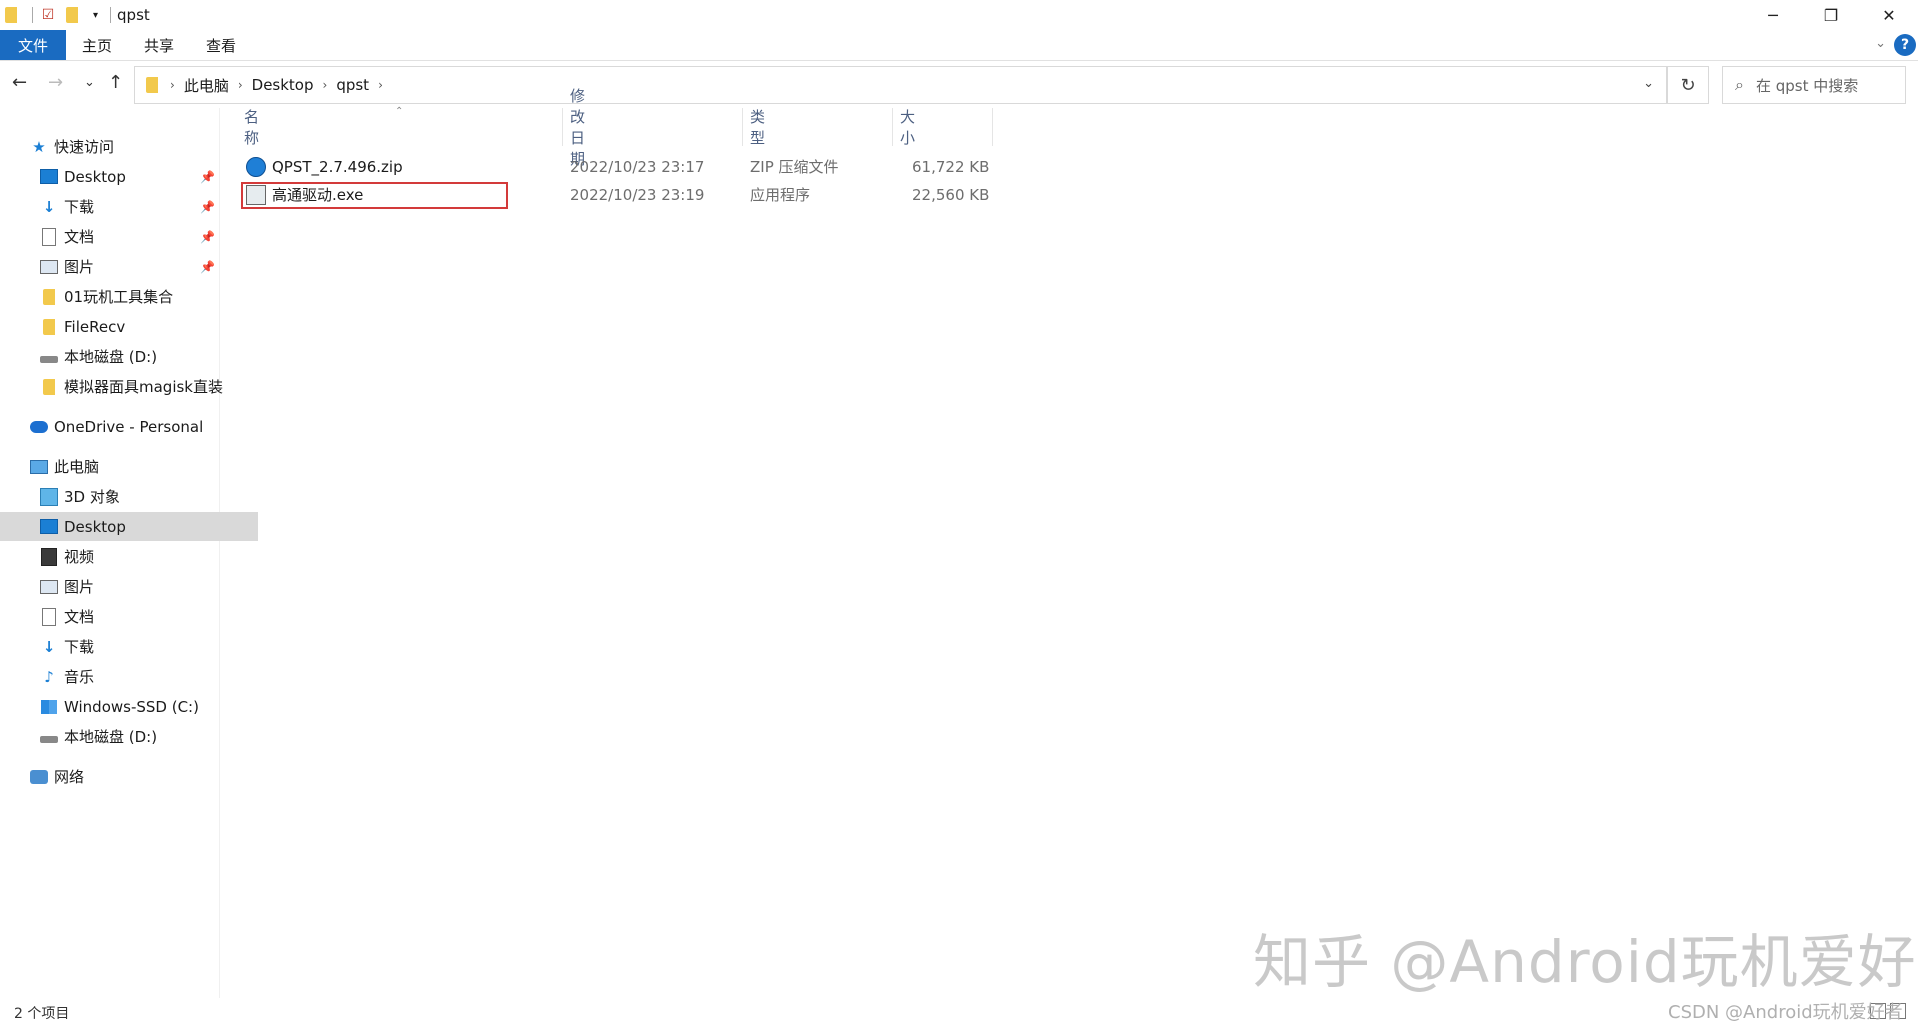 The image size is (1918, 1029). I want to click on sidebar-item-videos: 视频, so click(129, 556).